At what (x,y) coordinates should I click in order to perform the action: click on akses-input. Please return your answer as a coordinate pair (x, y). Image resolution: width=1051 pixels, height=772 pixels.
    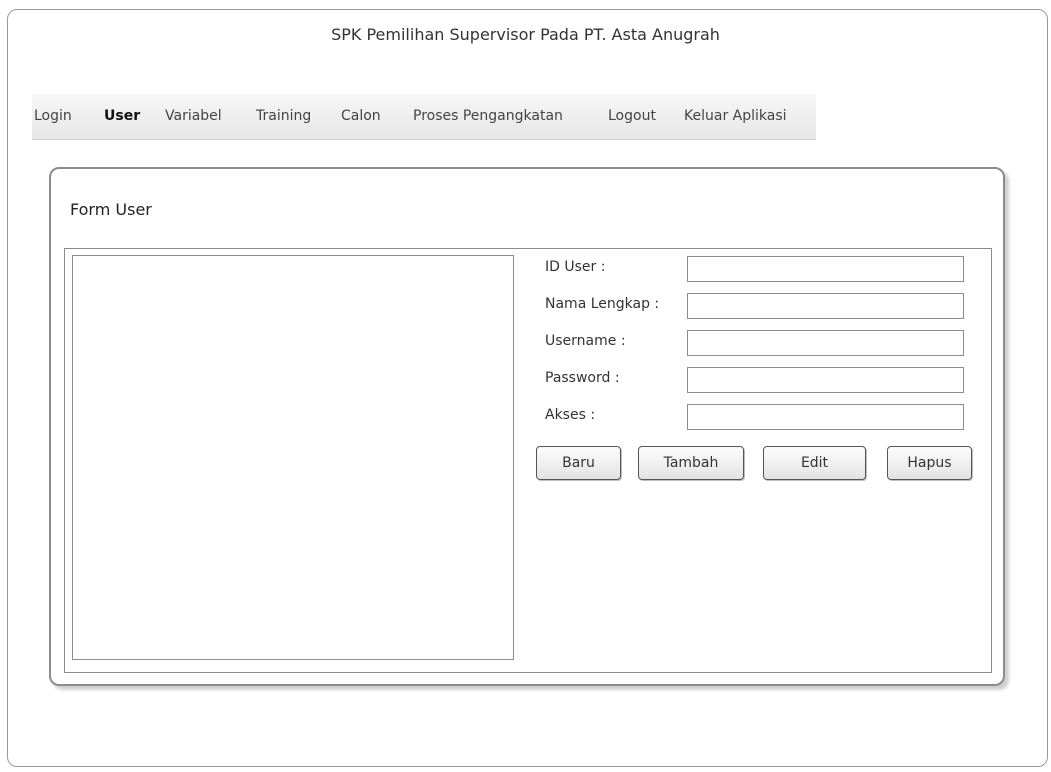
    Looking at the image, I should click on (825, 417).